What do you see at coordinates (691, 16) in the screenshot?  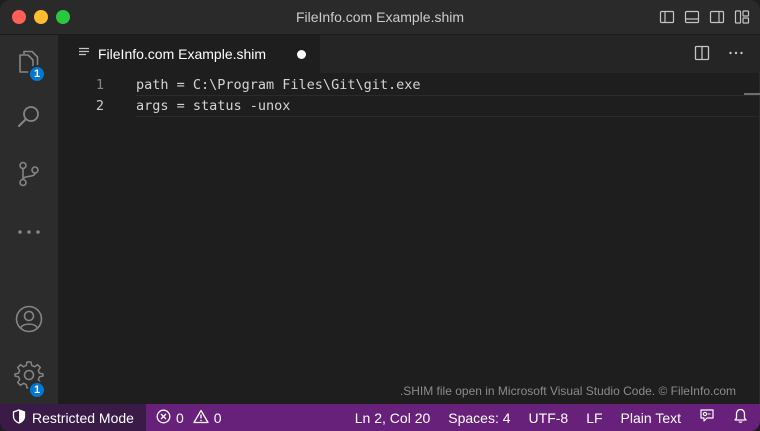 I see `toggle-panel-icon` at bounding box center [691, 16].